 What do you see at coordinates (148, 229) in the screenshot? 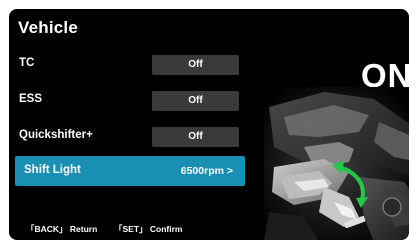
I see `set-hint: 「SET」 Confirm` at bounding box center [148, 229].